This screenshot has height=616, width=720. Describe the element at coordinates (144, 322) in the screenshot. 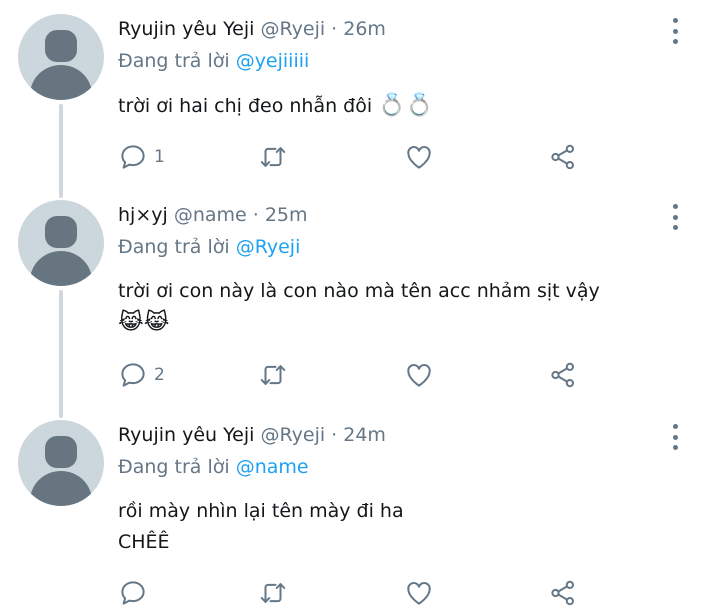

I see `tweet-emoji: 😹😹` at that location.